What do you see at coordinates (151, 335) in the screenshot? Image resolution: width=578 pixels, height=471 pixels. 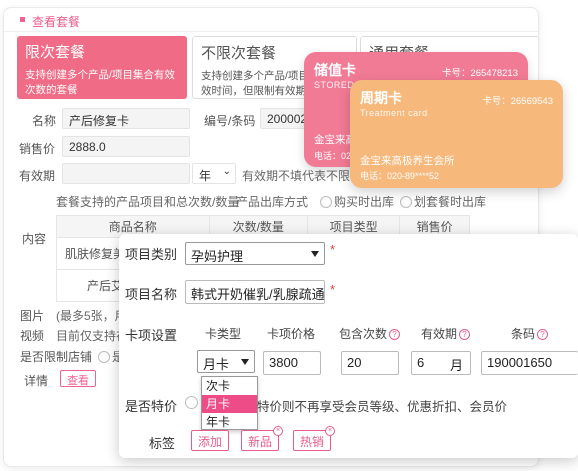 I see `card-settings-label: 卡项设置` at bounding box center [151, 335].